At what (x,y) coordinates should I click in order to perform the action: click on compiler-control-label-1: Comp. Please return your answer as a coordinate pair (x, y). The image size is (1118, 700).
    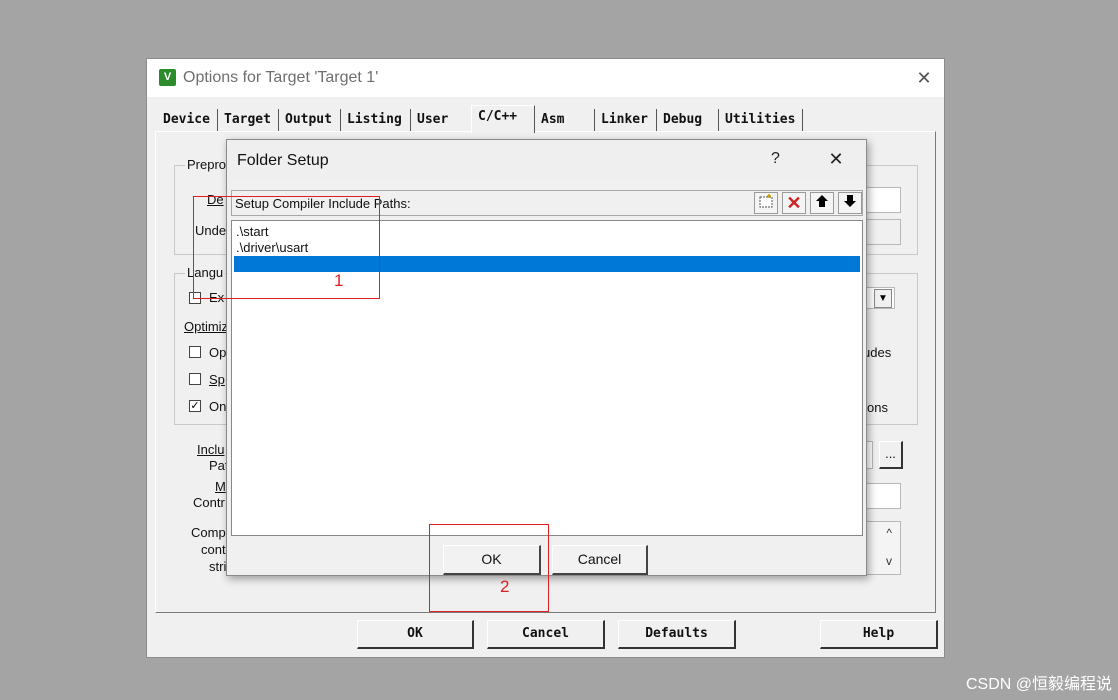
    Looking at the image, I should click on (208, 532).